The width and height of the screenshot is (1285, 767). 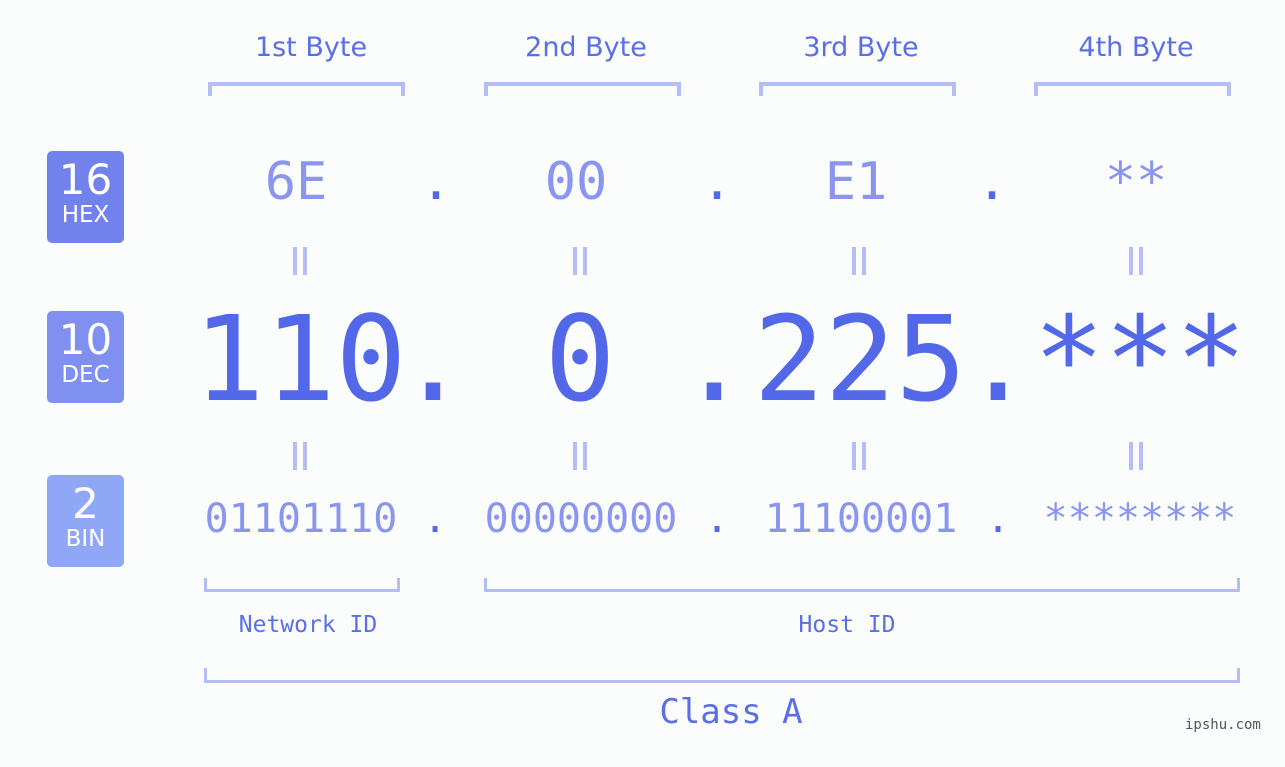 What do you see at coordinates (308, 625) in the screenshot?
I see `network-id-label: Network ID` at bounding box center [308, 625].